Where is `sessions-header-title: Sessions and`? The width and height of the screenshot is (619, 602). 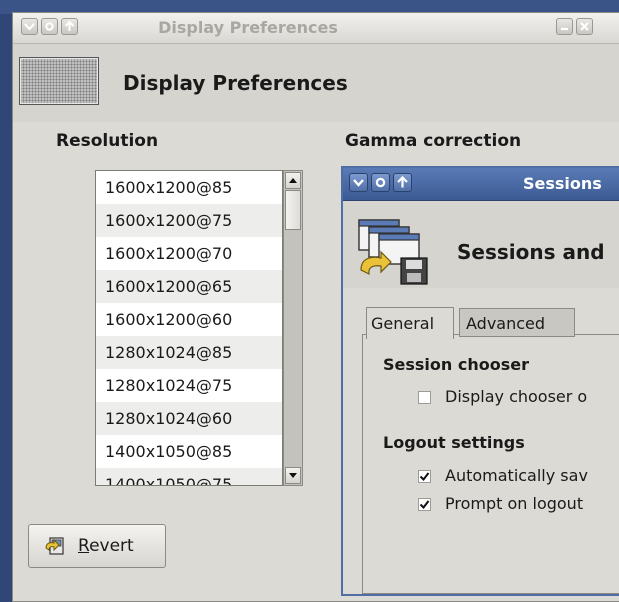
sessions-header-title: Sessions and is located at coordinates (531, 252).